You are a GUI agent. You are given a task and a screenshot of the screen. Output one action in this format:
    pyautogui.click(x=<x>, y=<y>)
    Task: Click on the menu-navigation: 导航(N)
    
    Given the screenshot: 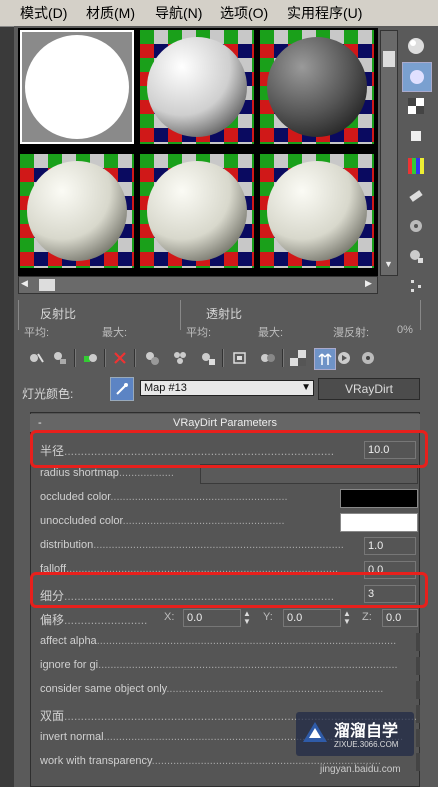 What is the action you would take?
    pyautogui.click(x=178, y=13)
    